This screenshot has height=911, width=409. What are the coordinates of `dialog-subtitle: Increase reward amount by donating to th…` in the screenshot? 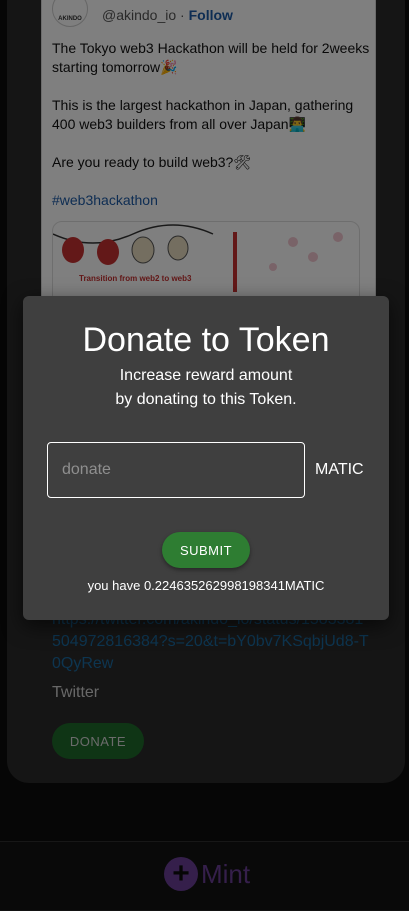 It's located at (206, 388).